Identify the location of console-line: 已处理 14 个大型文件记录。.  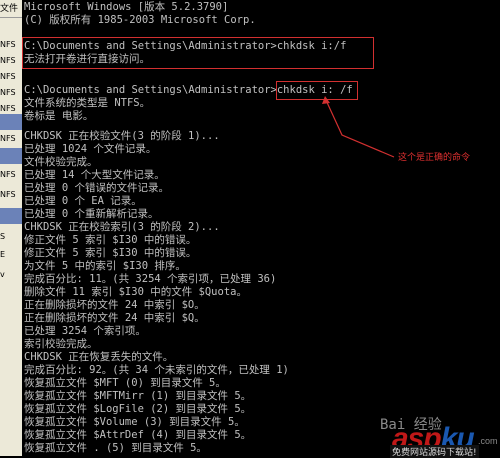
(94, 175).